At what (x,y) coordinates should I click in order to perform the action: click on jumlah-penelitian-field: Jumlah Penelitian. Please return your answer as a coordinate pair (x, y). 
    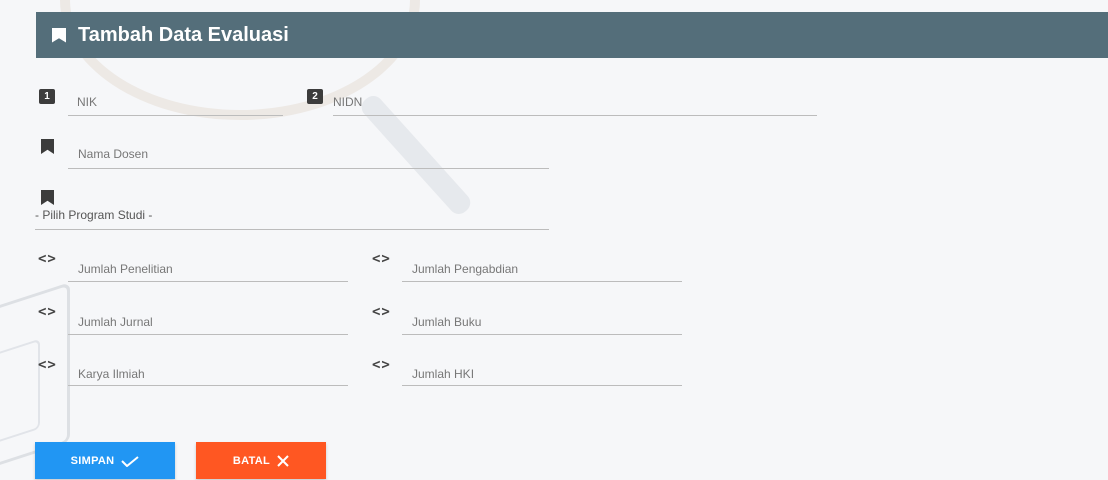
    Looking at the image, I should click on (208, 267).